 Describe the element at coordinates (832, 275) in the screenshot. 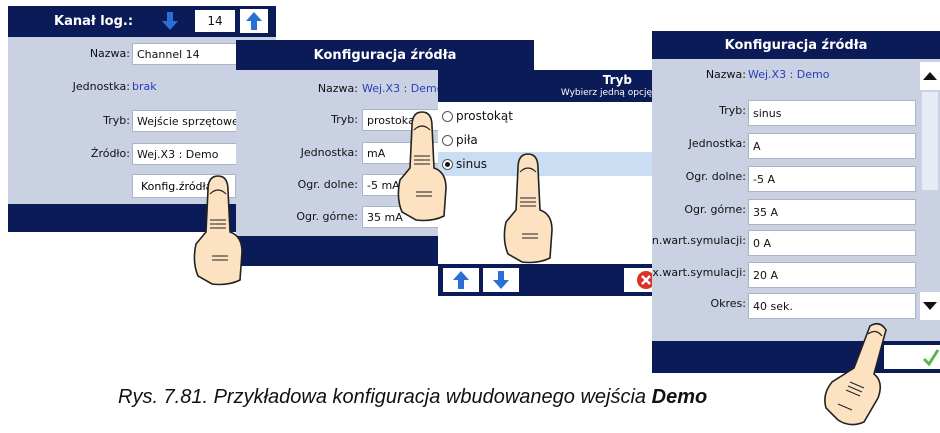

I see `sim-max-field: 20 A` at that location.